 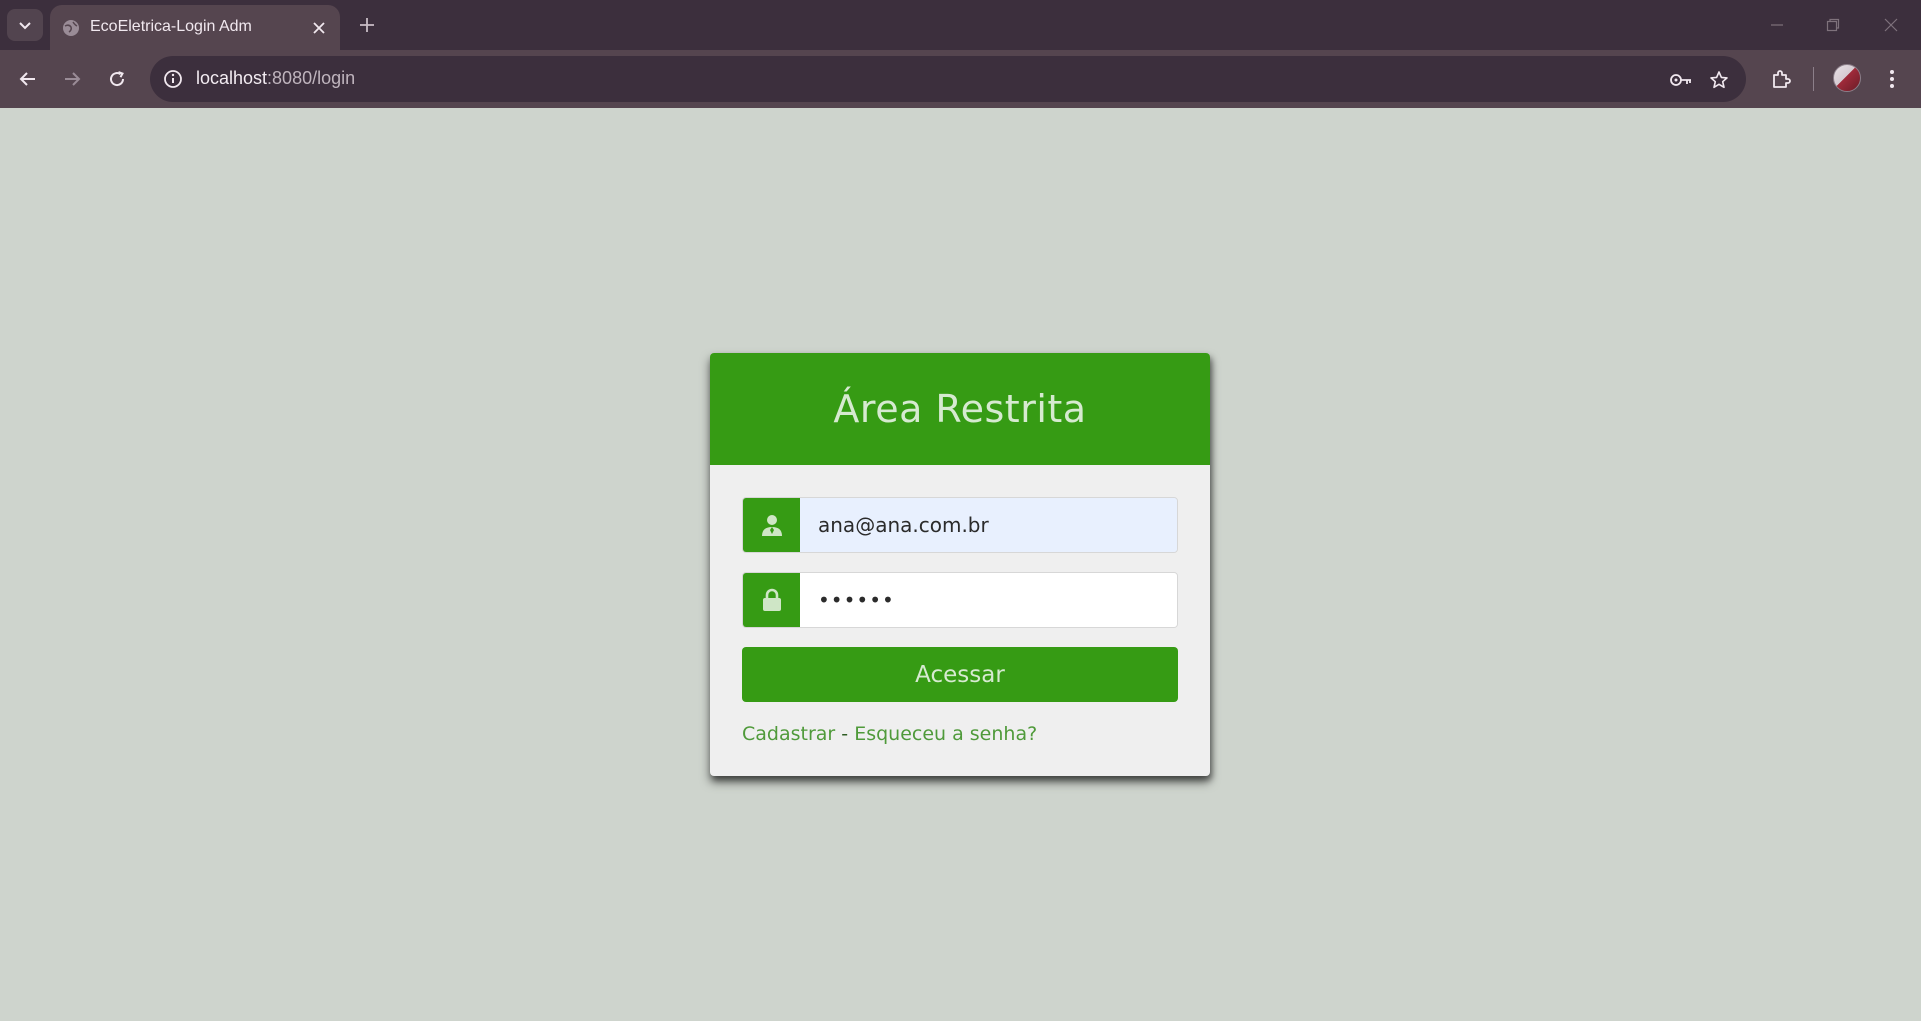 I want to click on arrow-right-icon, so click(x=73, y=79).